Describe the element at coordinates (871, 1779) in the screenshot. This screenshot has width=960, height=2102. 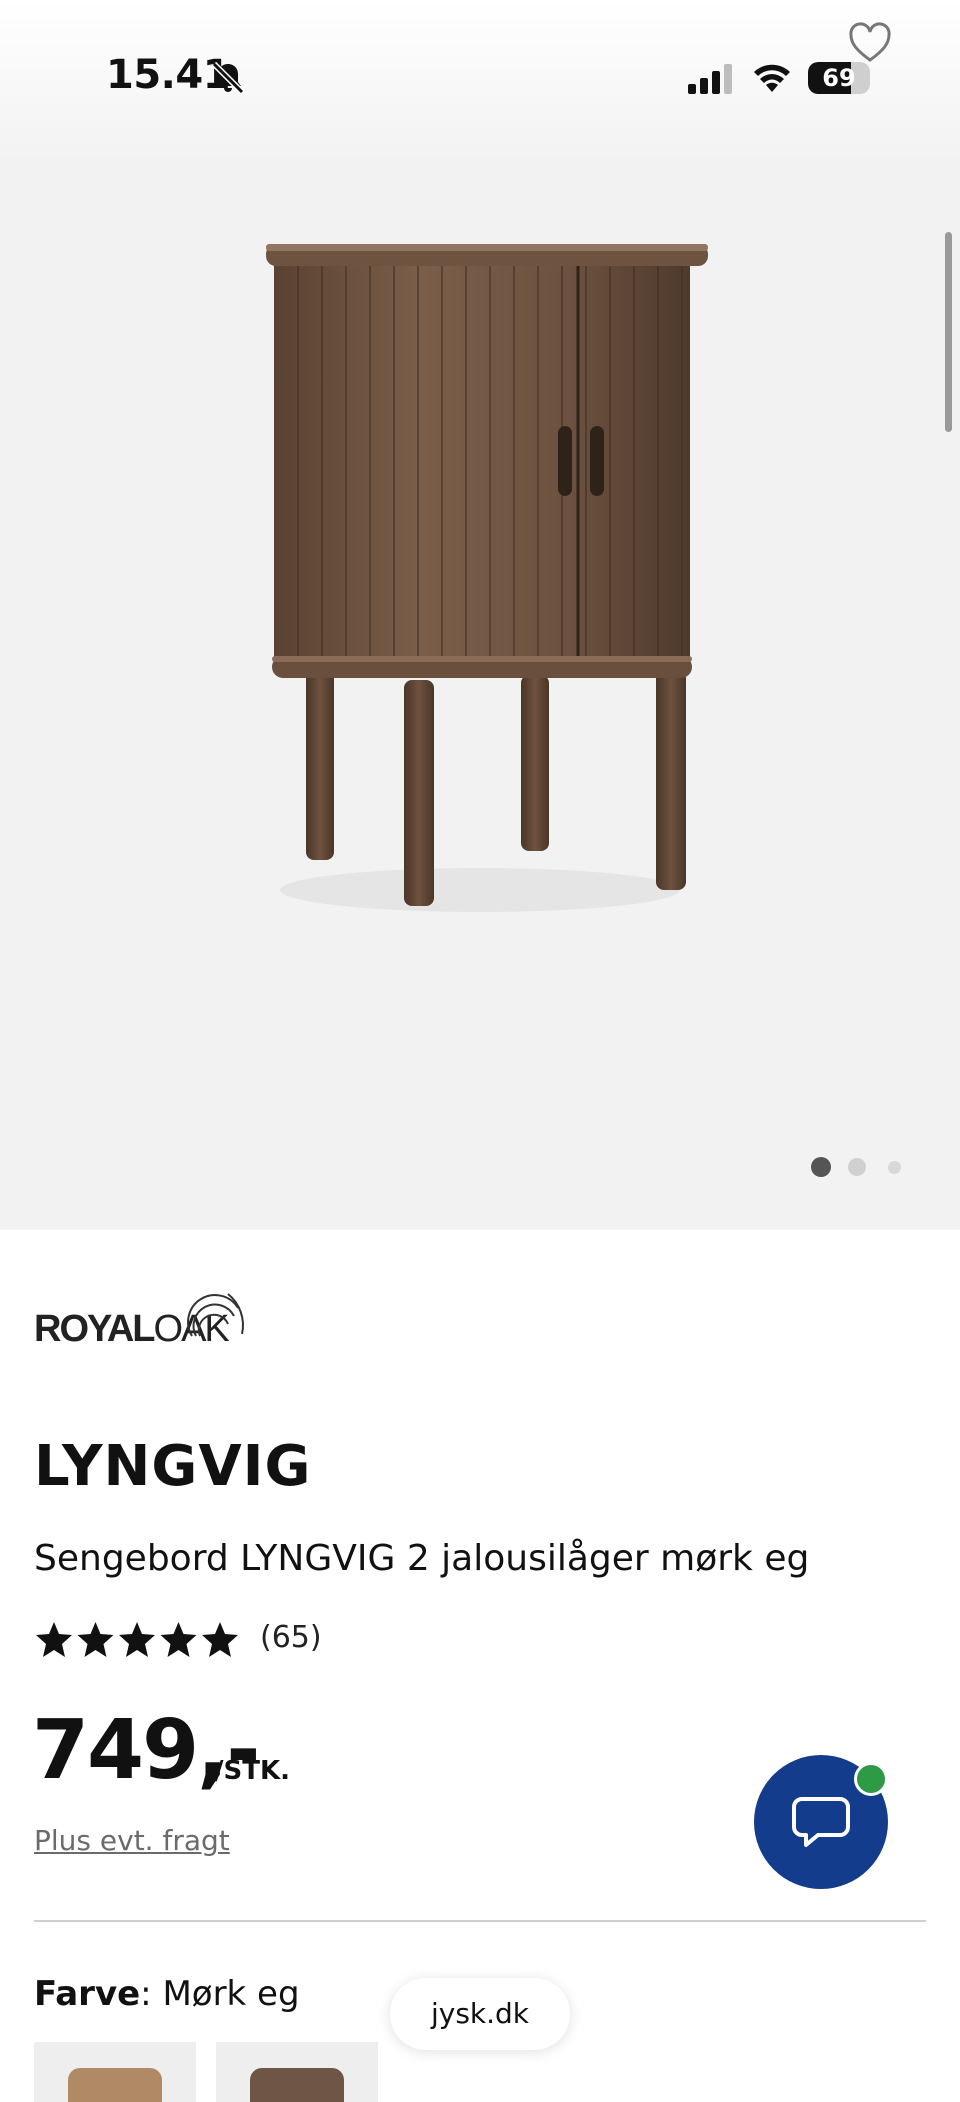
I see `online-indicator` at that location.